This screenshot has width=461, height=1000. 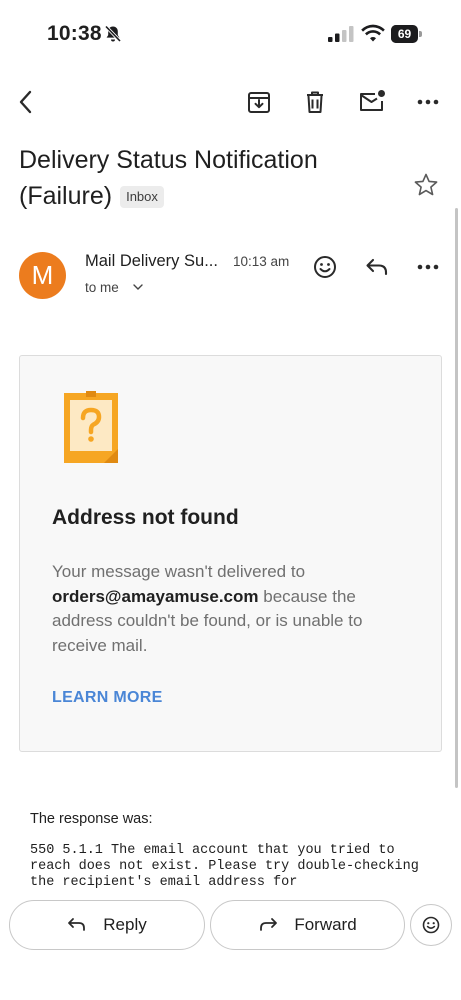 I want to click on delete-button, so click(x=315, y=102).